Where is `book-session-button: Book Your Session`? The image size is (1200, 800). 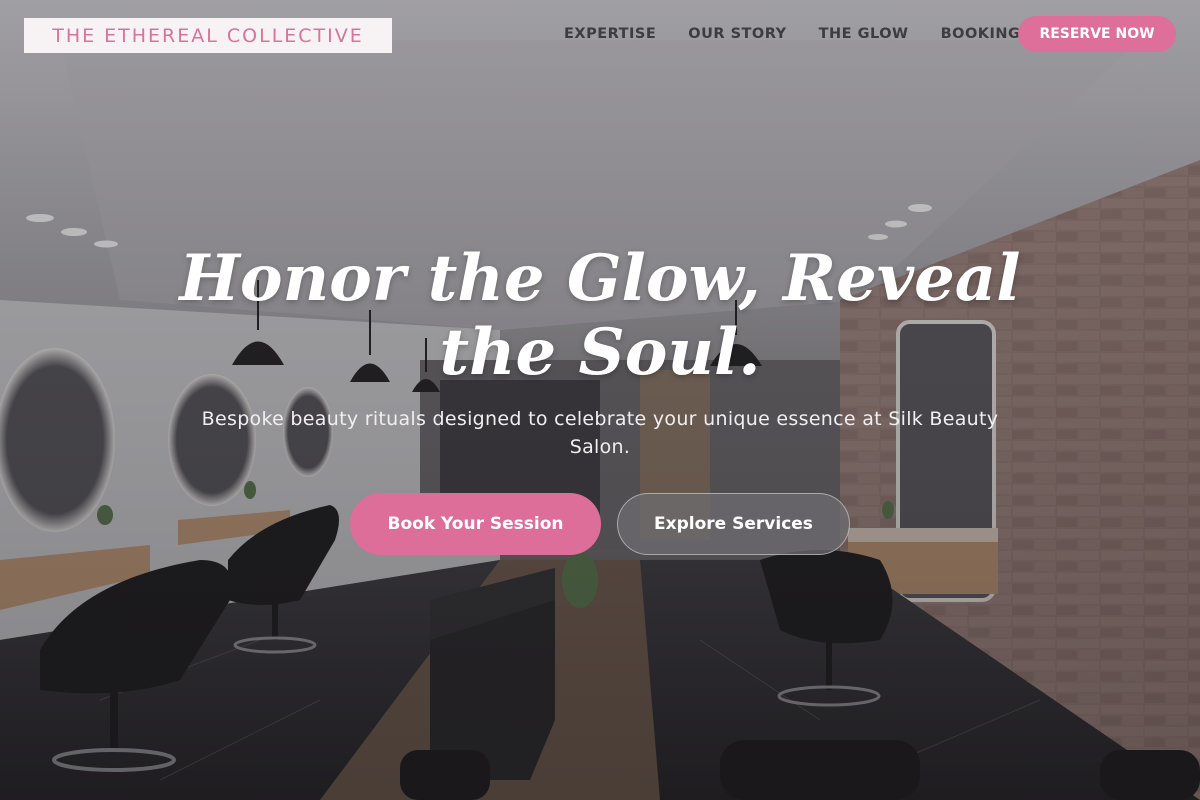
book-session-button: Book Your Session is located at coordinates (475, 524).